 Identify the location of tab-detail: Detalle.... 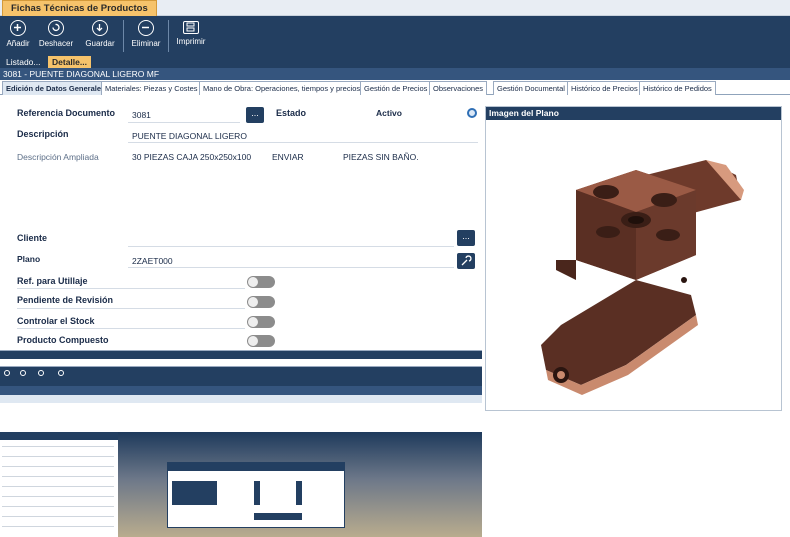
(69, 62).